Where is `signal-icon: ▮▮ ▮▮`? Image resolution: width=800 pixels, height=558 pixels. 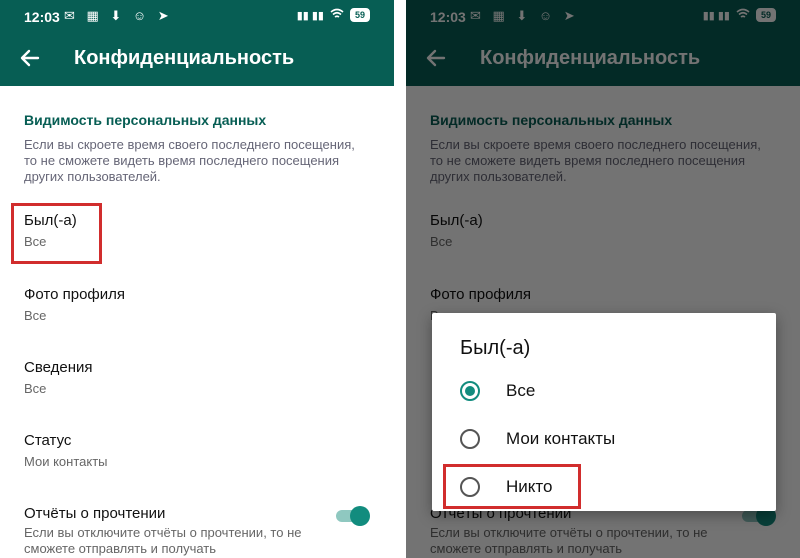 signal-icon: ▮▮ ▮▮ is located at coordinates (310, 15).